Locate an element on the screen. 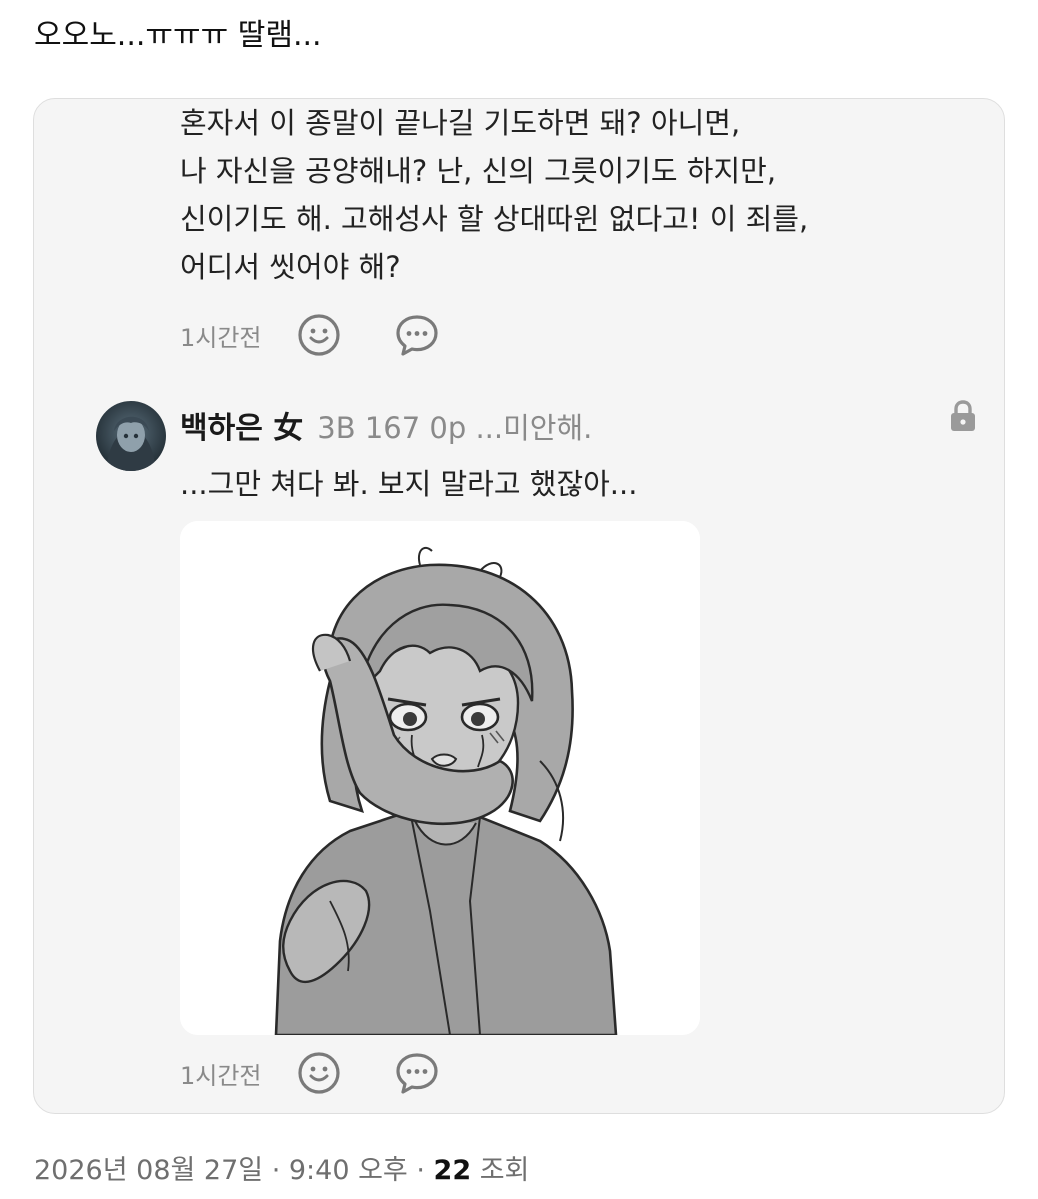 The height and width of the screenshot is (1199, 1038). view-count-label: 조회 is located at coordinates (500, 1170).